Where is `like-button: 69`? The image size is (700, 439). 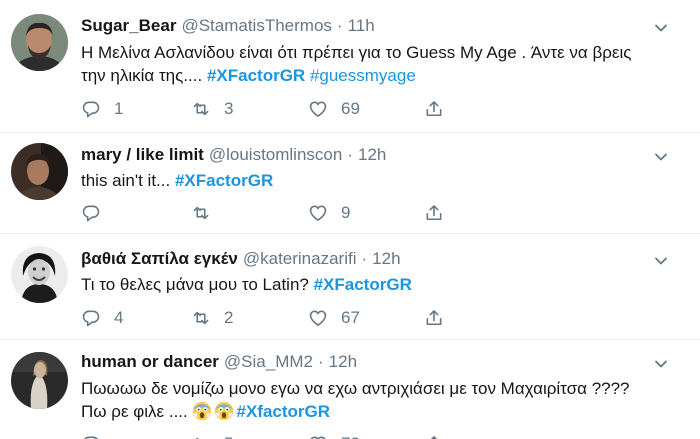
like-button: 69 is located at coordinates (334, 109).